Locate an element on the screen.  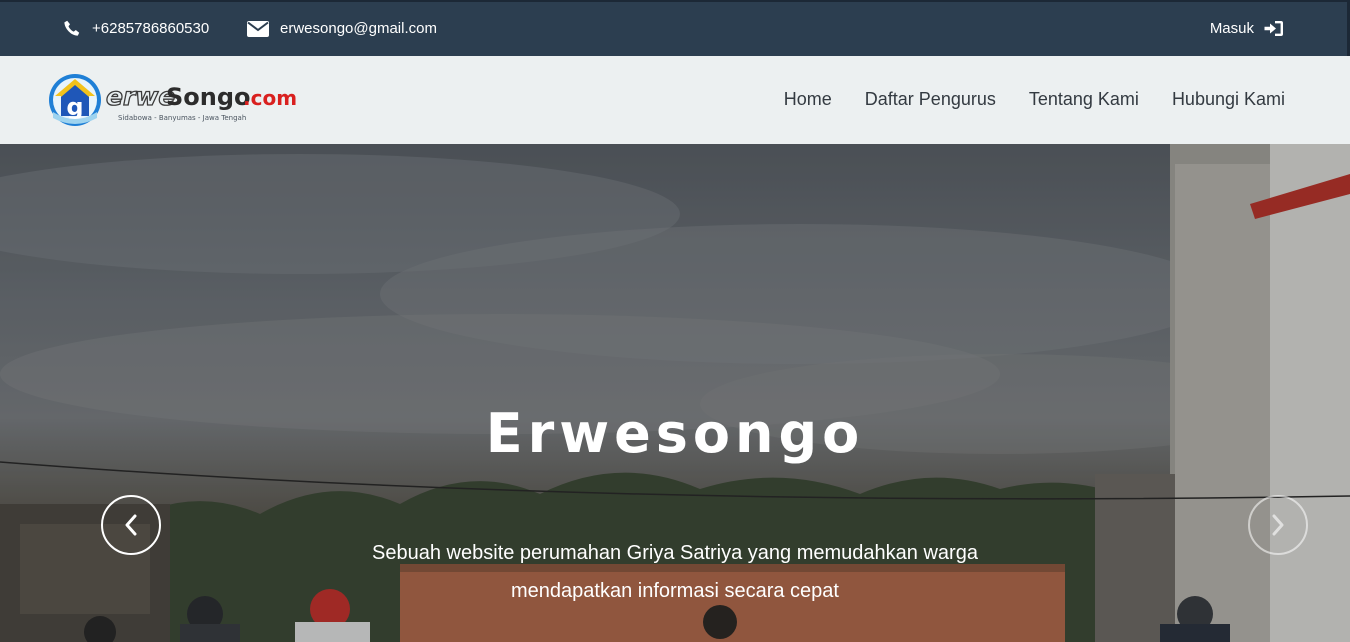
chevron-left-icon is located at coordinates (131, 525).